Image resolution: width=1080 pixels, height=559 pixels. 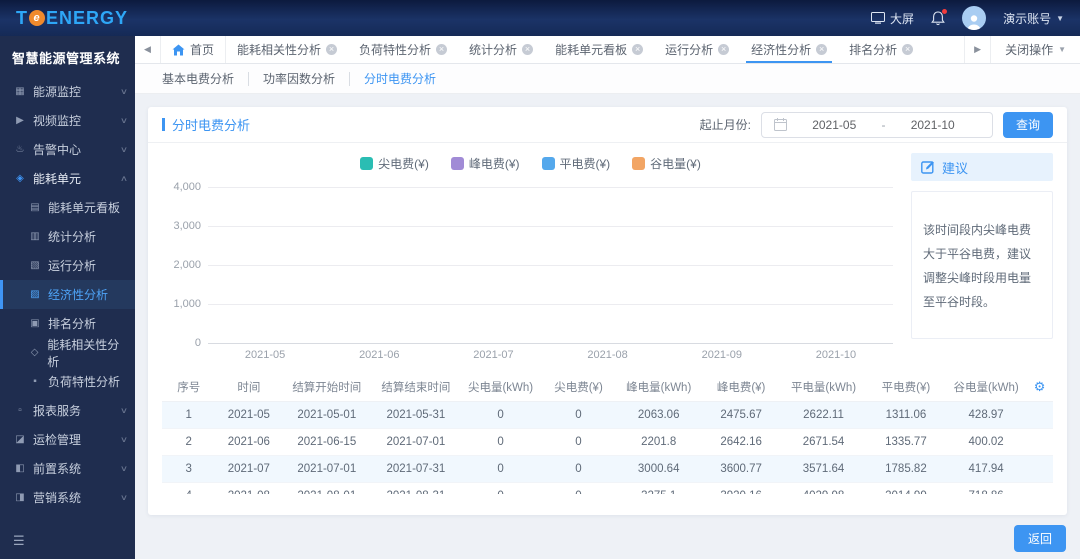 I want to click on energy-unit-icon: ◈, so click(x=20, y=178).